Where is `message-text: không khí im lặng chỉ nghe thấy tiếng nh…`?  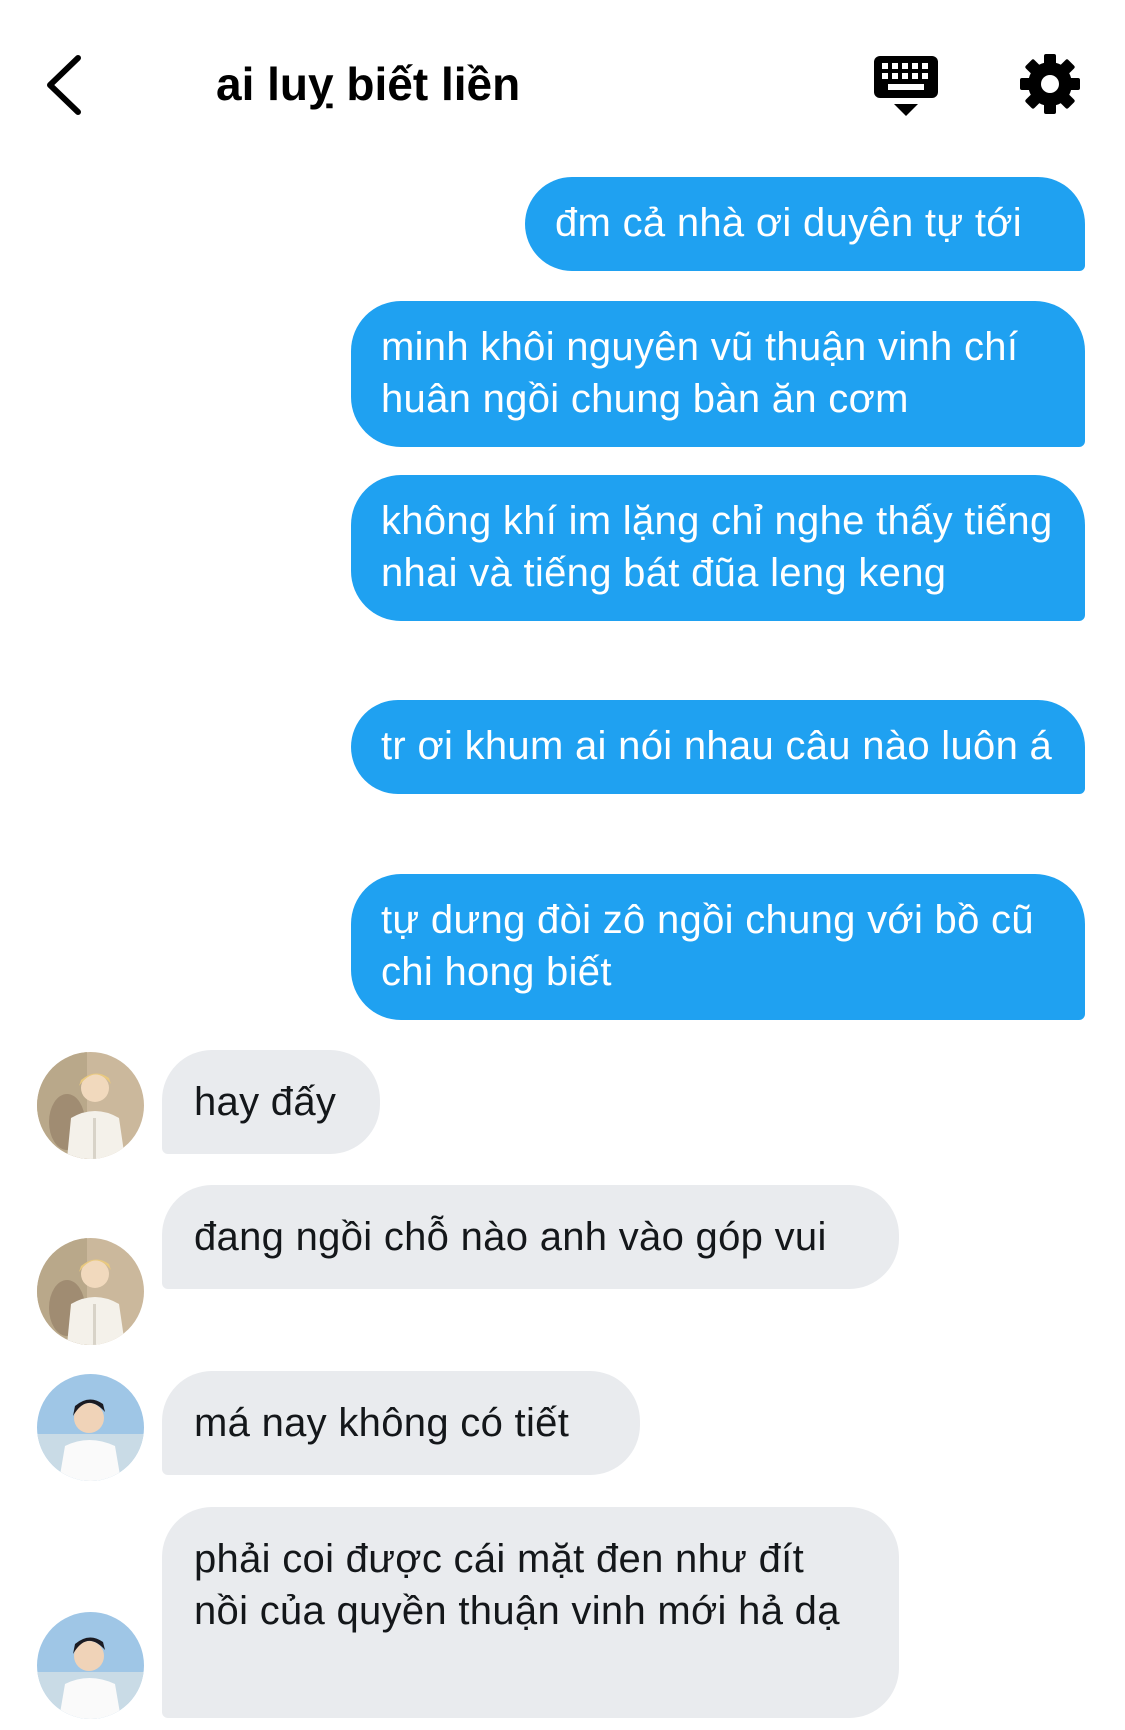 message-text: không khí im lặng chỉ nghe thấy tiếng nh… is located at coordinates (717, 547).